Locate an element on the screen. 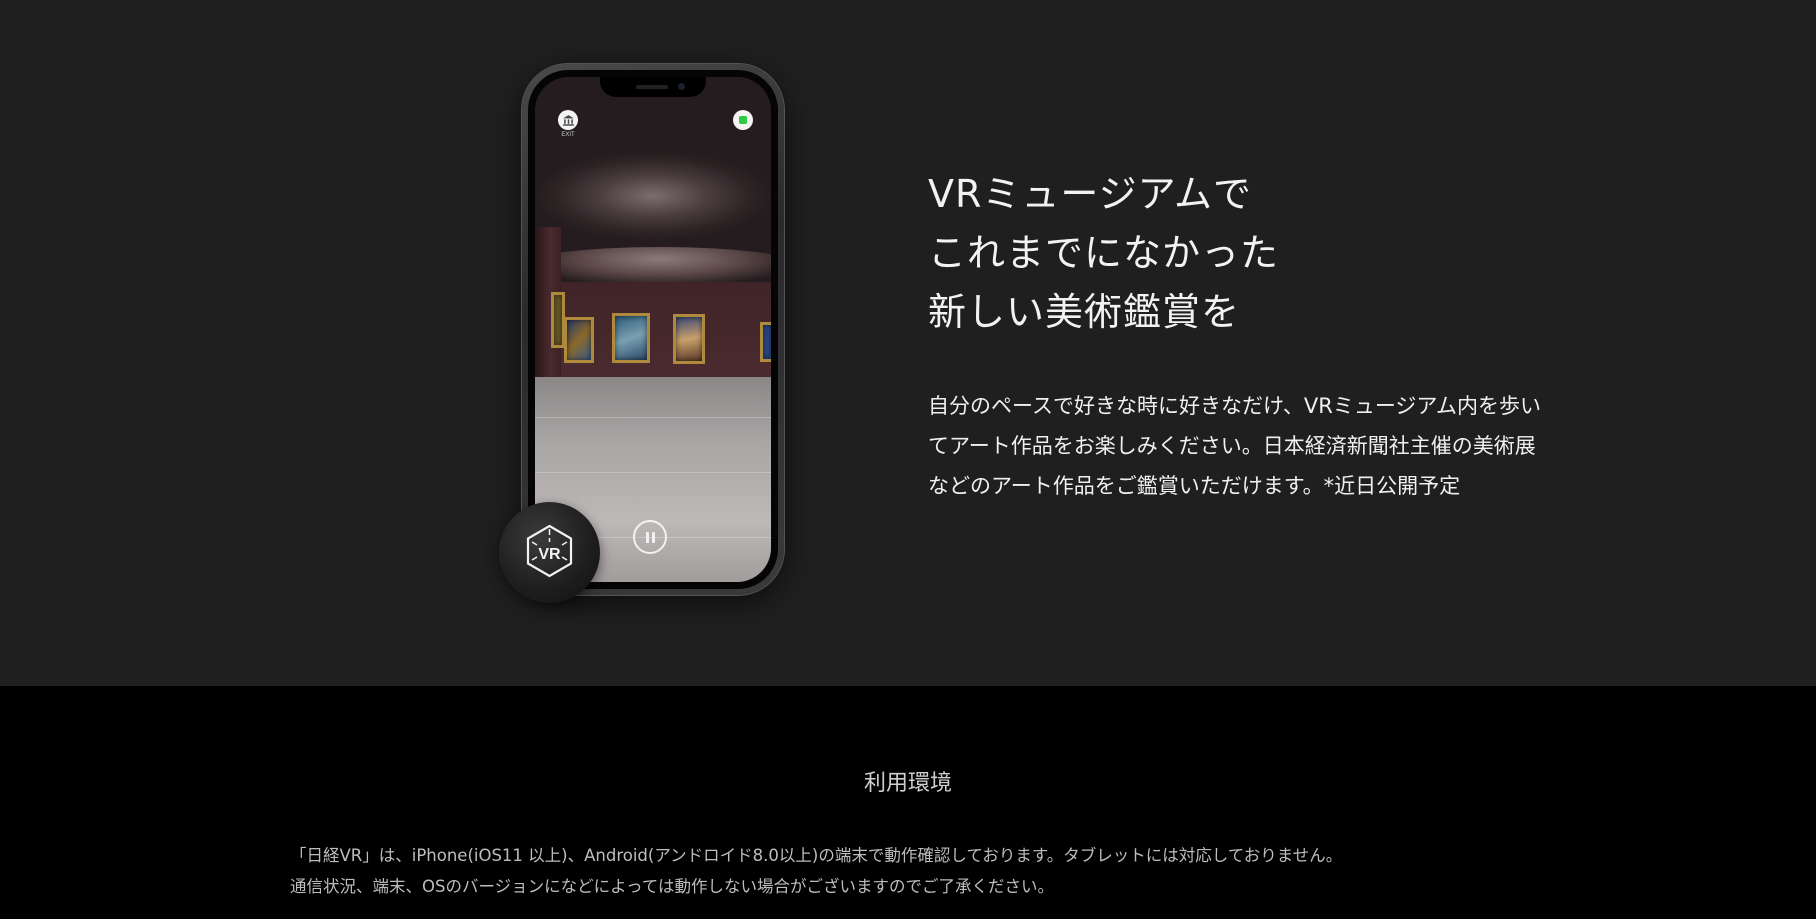 This screenshot has height=919, width=1816. vr-mode-button: VR is located at coordinates (549, 552).